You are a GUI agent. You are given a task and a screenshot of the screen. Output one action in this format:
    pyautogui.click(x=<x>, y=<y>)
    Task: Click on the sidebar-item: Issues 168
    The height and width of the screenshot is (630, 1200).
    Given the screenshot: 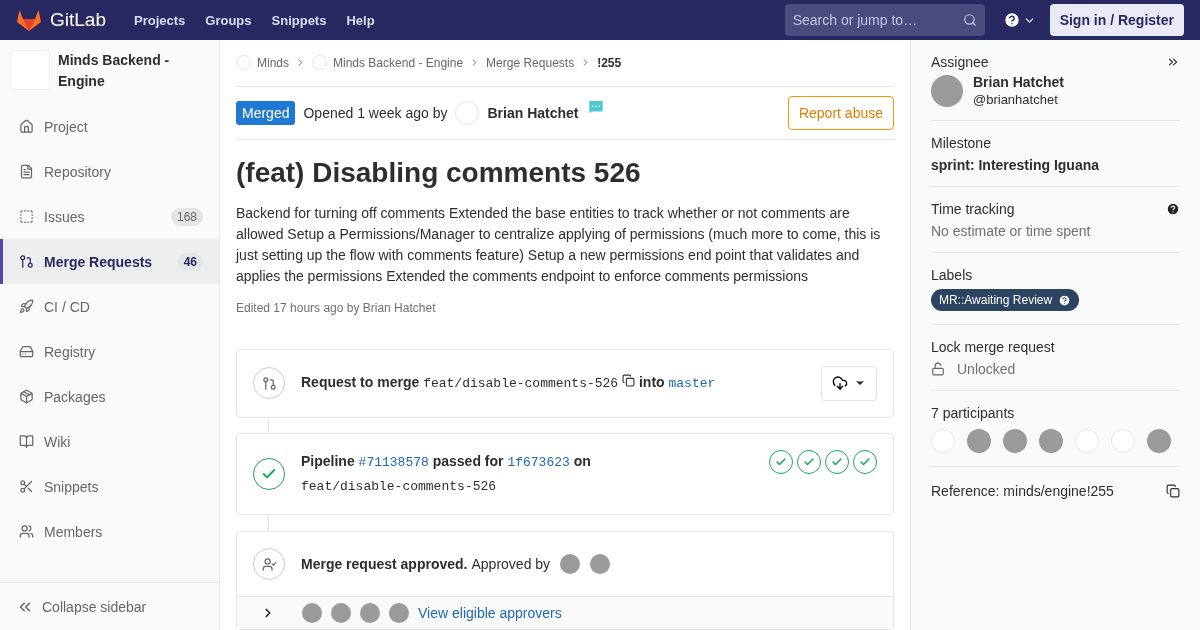 What is the action you would take?
    pyautogui.click(x=109, y=216)
    